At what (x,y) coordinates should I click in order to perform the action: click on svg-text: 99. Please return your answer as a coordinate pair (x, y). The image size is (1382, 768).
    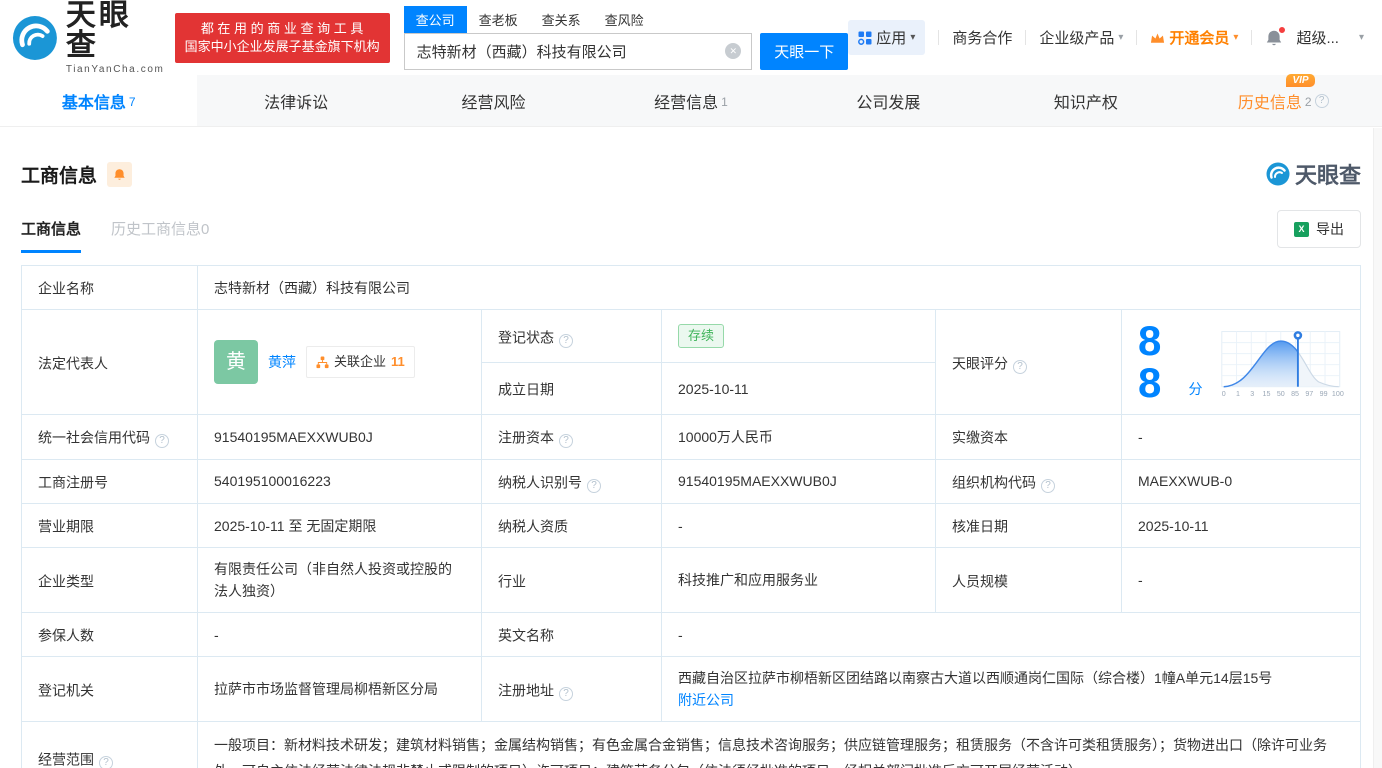
    Looking at the image, I should click on (1324, 395).